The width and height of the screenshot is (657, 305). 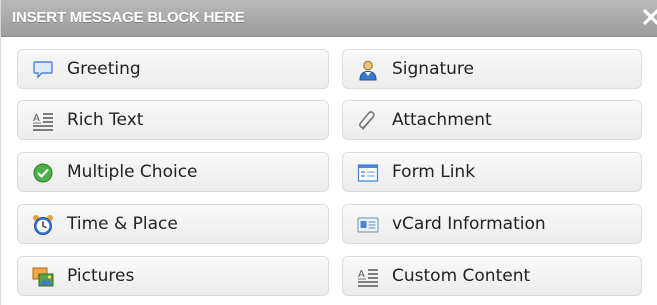 What do you see at coordinates (442, 120) in the screenshot?
I see `attachment-label: Attachment` at bounding box center [442, 120].